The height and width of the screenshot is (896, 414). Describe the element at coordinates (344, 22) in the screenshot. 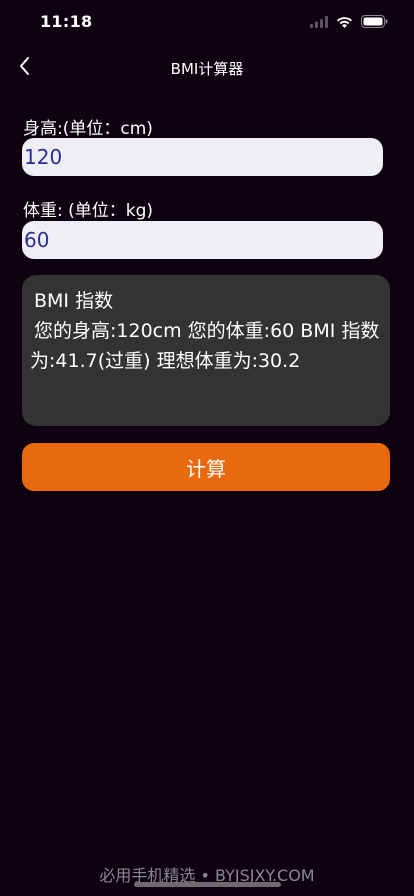

I see `wifi-icon` at that location.